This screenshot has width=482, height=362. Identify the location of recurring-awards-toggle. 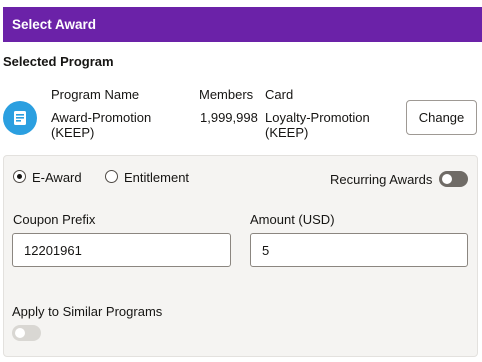
(453, 179).